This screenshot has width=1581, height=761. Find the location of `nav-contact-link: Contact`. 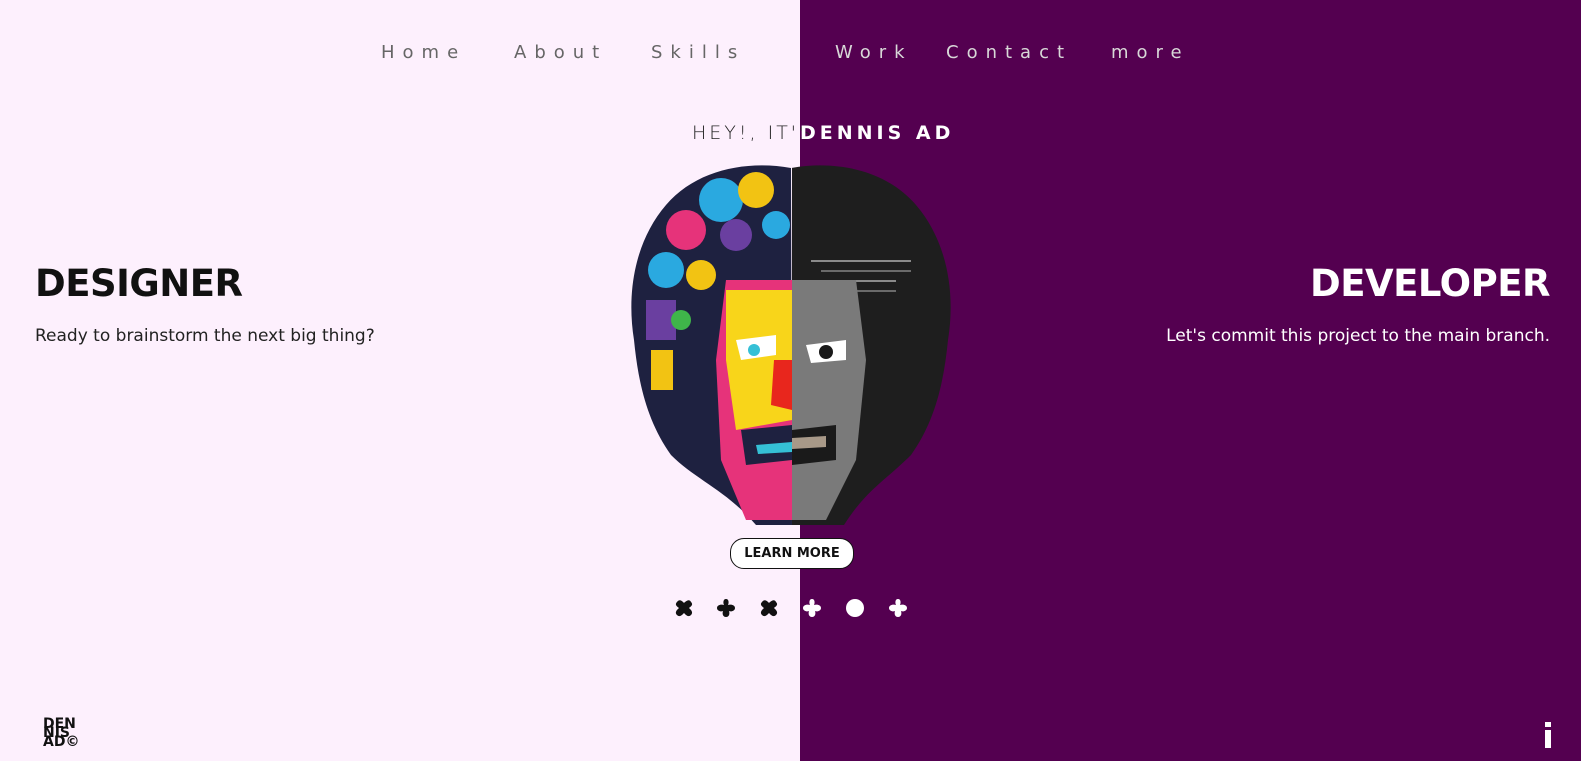

nav-contact-link: Contact is located at coordinates (1009, 53).